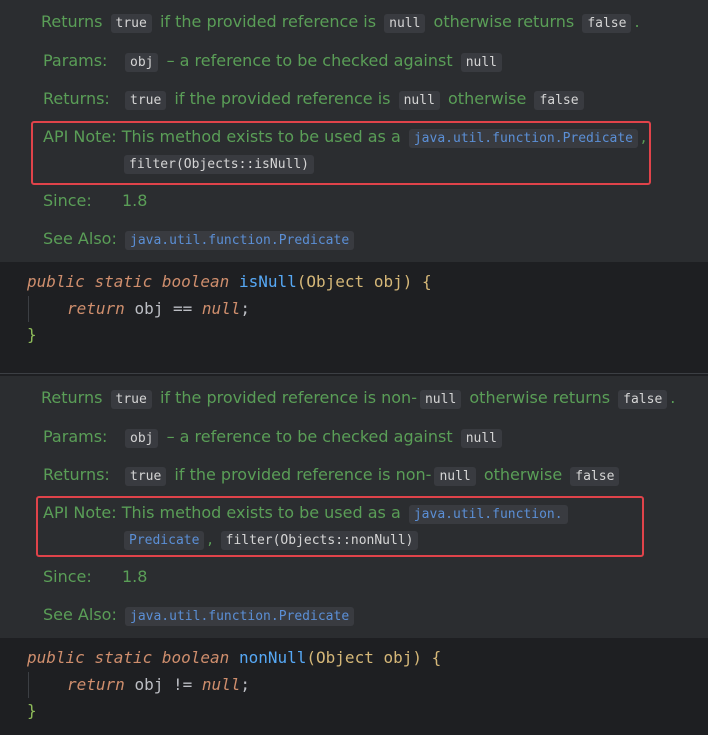 This screenshot has height=735, width=708. Describe the element at coordinates (488, 514) in the screenshot. I see `predicate-link: java.util.function.` at that location.